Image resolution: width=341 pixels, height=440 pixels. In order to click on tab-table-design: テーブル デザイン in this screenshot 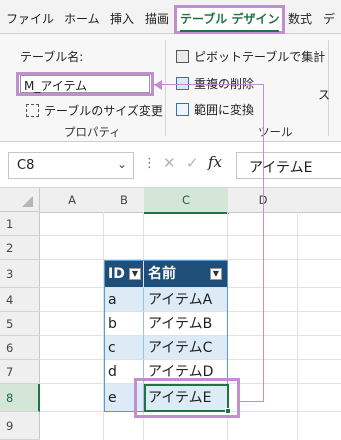, I will do `click(229, 18)`.